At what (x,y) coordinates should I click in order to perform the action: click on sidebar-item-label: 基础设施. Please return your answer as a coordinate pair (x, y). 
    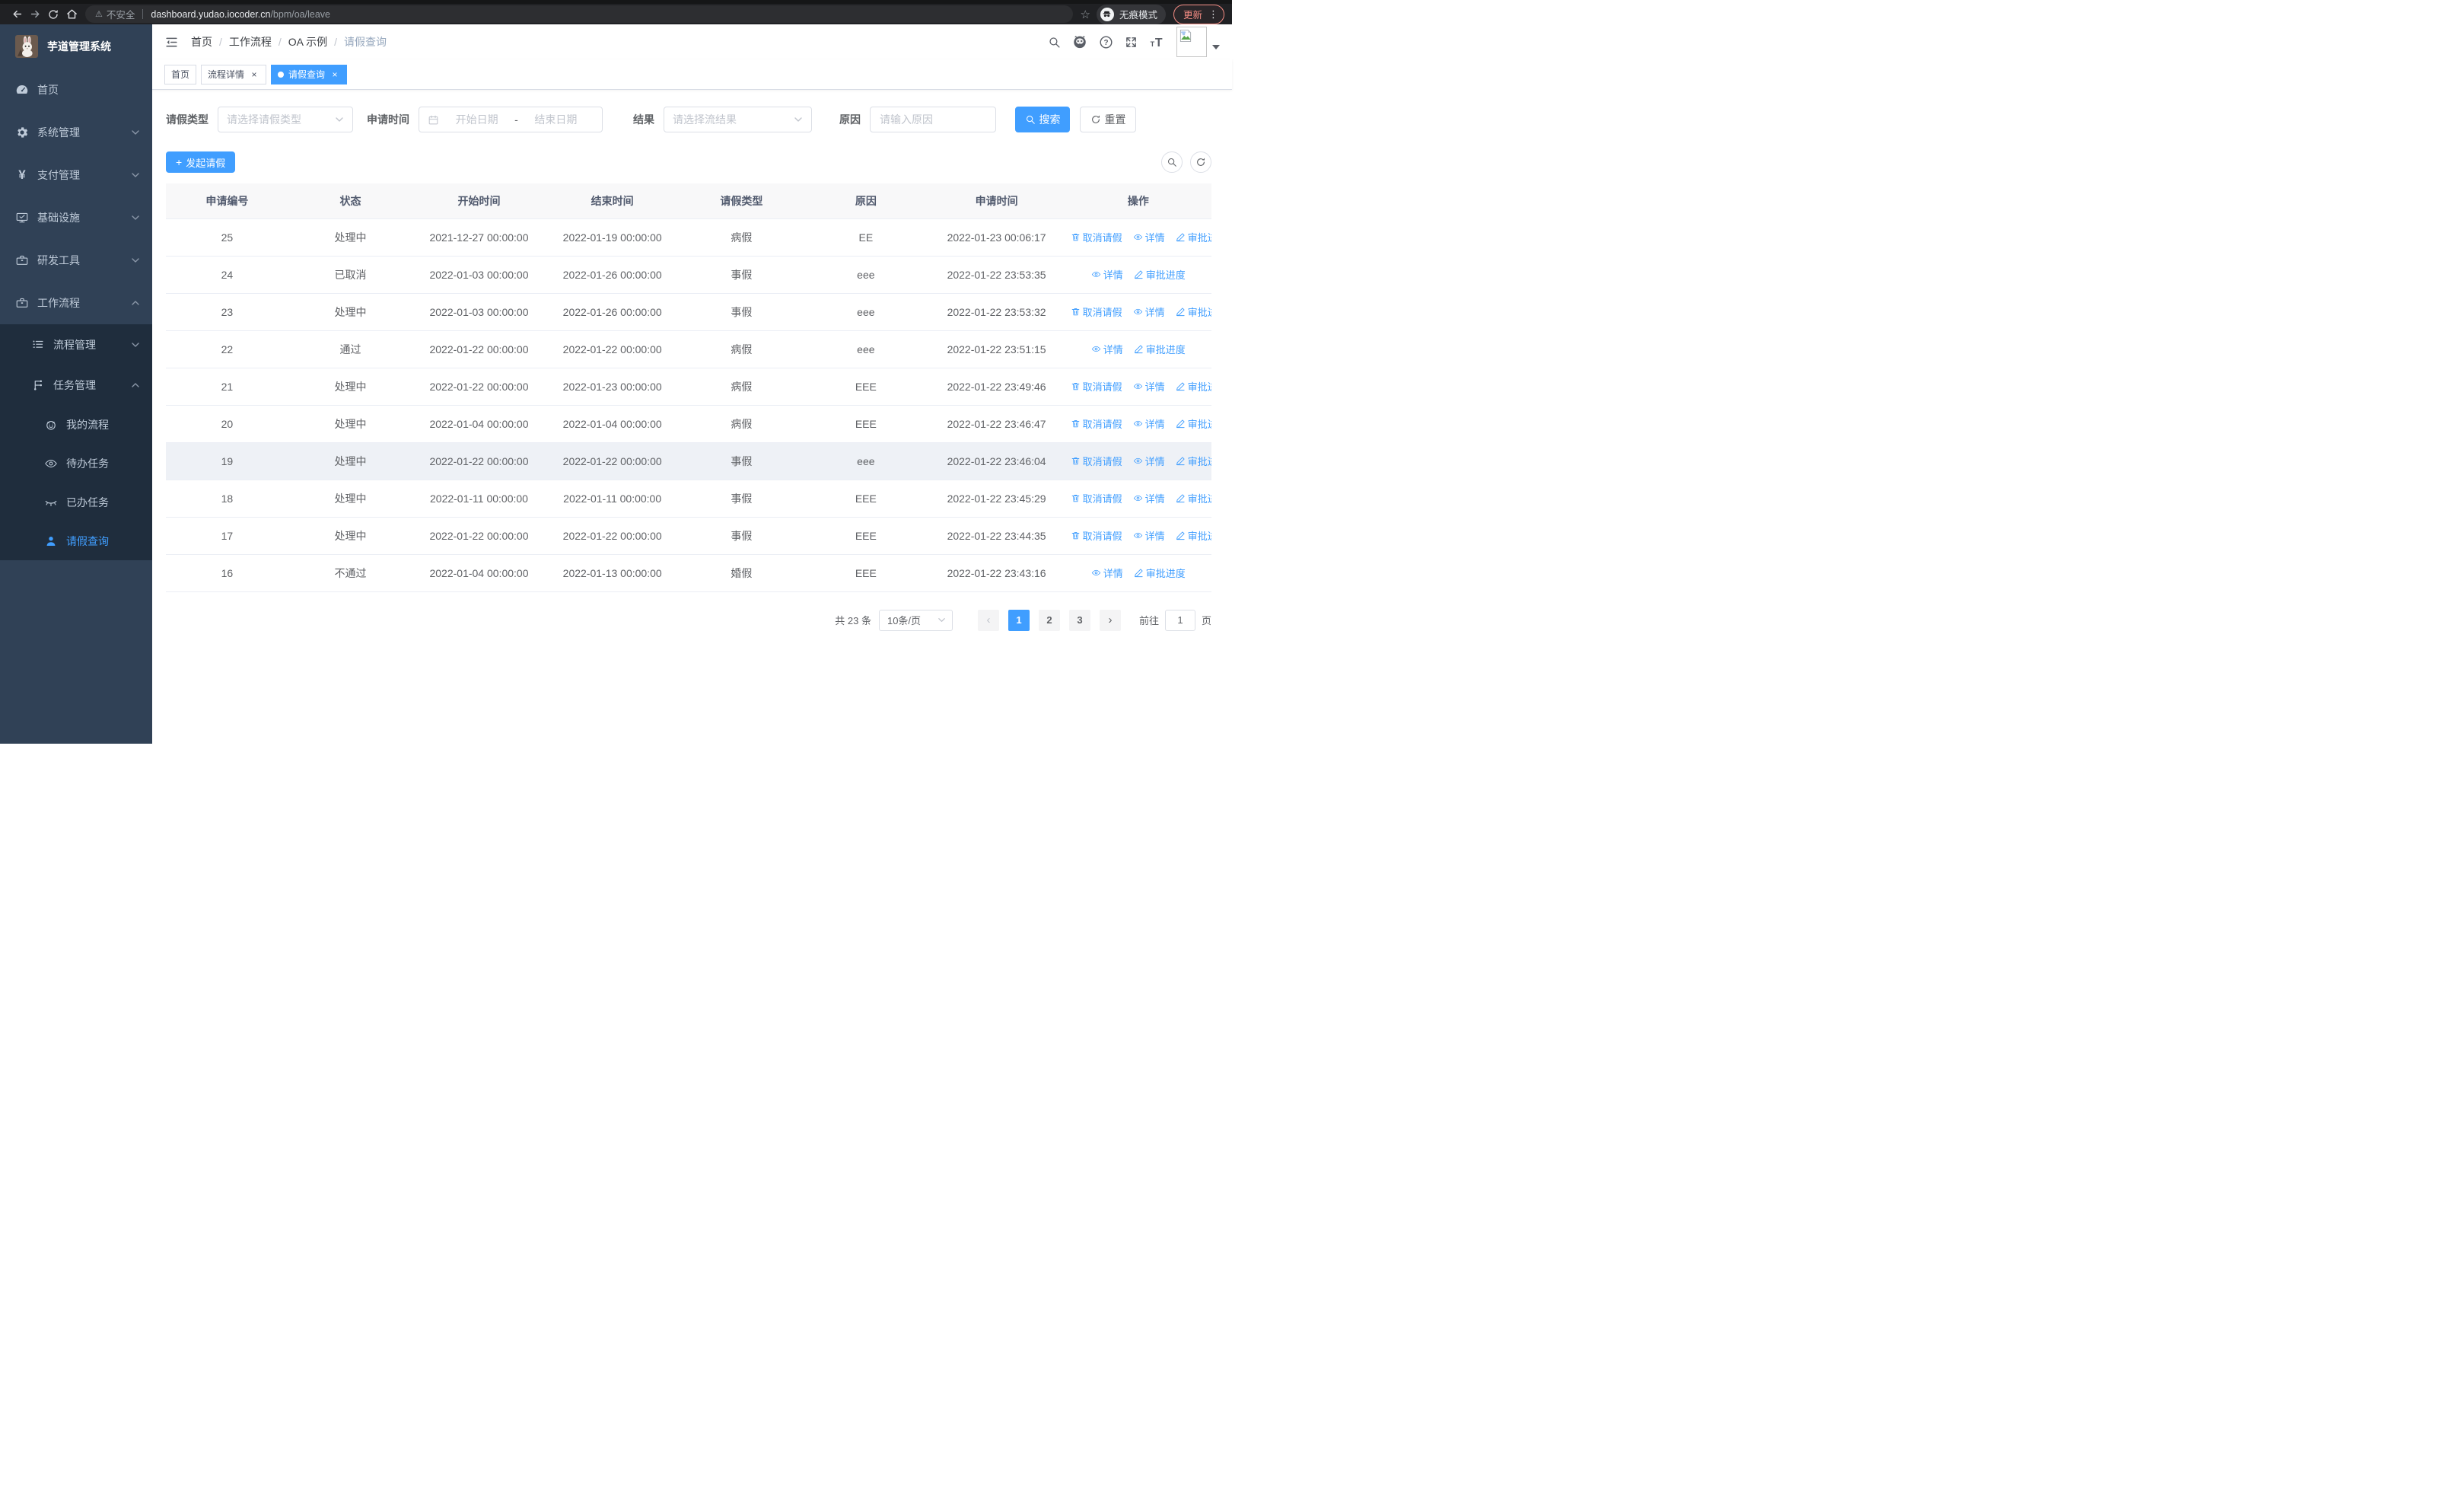
    Looking at the image, I should click on (58, 218).